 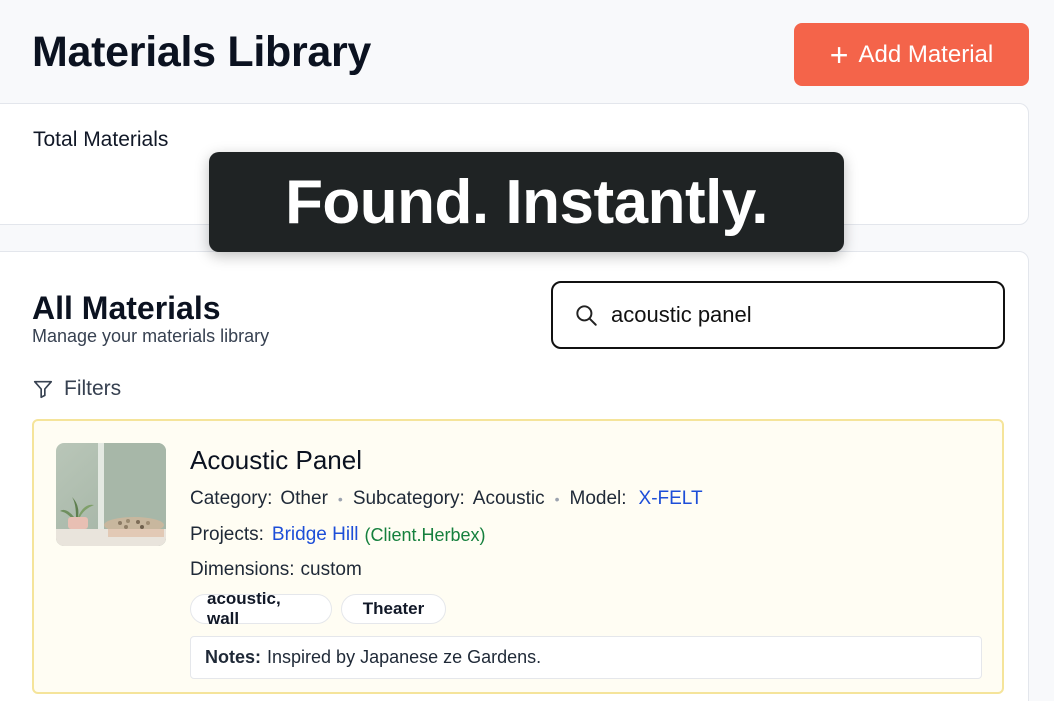 I want to click on all-materials-subtitle: Manage your materials library, so click(x=151, y=336).